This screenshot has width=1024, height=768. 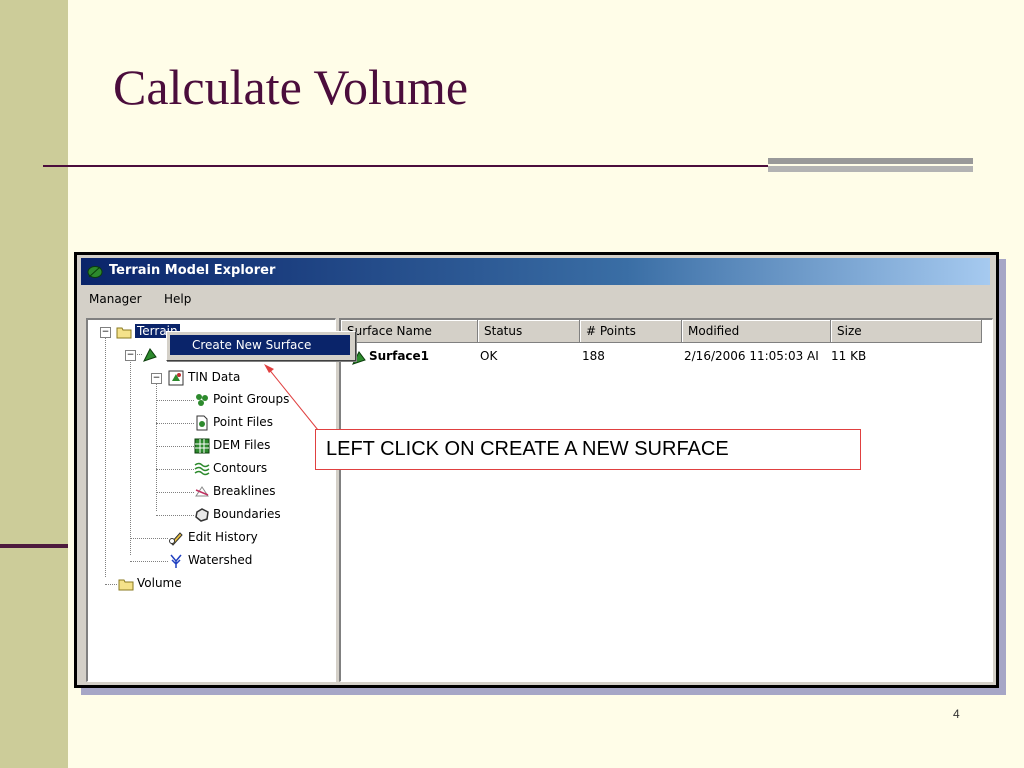 I want to click on leaf-icon, so click(x=95, y=272).